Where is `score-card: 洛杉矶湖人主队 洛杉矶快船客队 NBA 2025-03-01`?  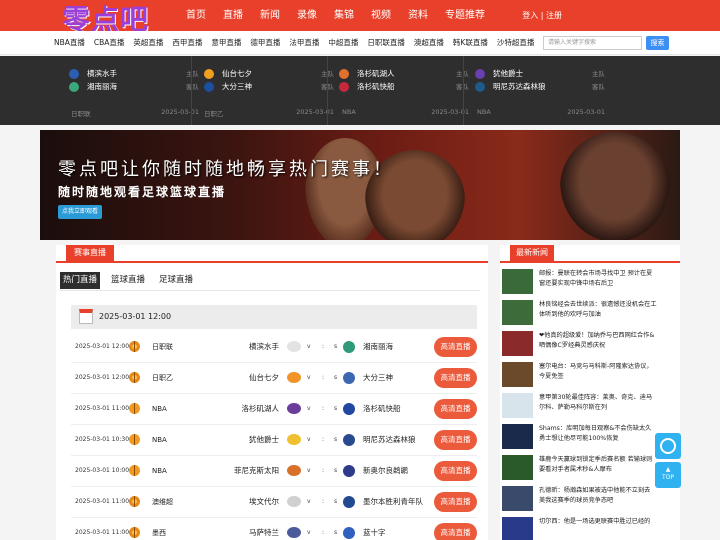
score-card: 洛杉矶湖人主队 洛杉矶快船客队 NBA 2025-03-01 is located at coordinates (404, 90).